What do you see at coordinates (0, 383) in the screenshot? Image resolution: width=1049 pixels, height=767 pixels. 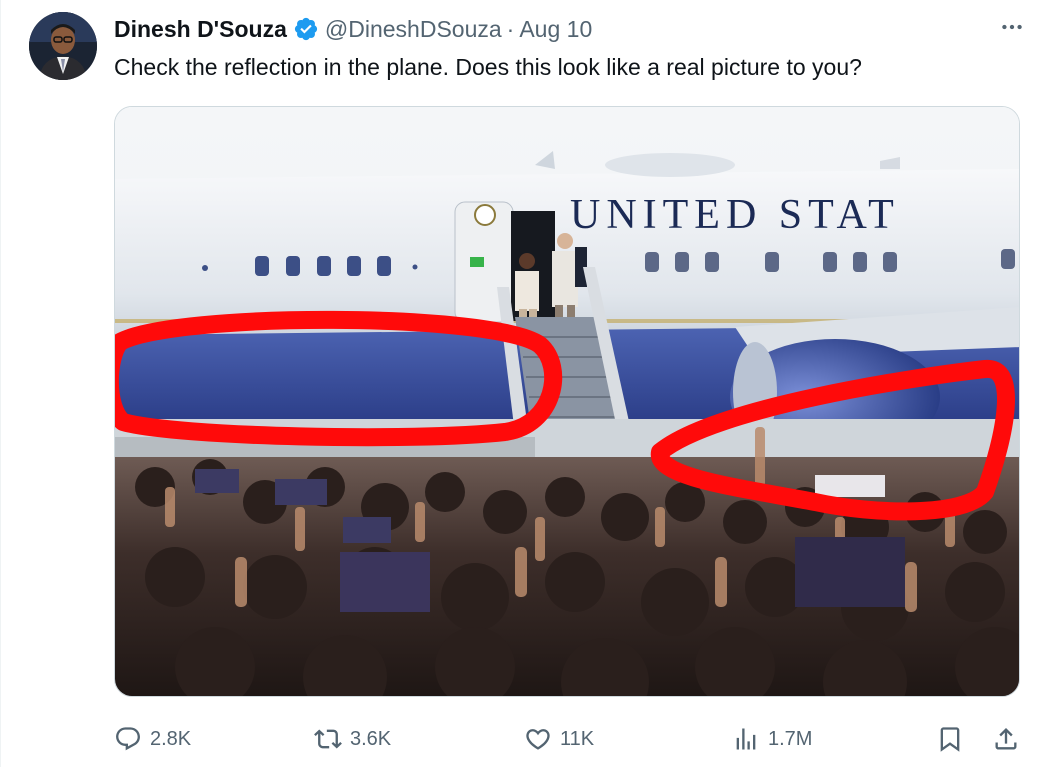 I see `timeline-divider` at bounding box center [0, 383].